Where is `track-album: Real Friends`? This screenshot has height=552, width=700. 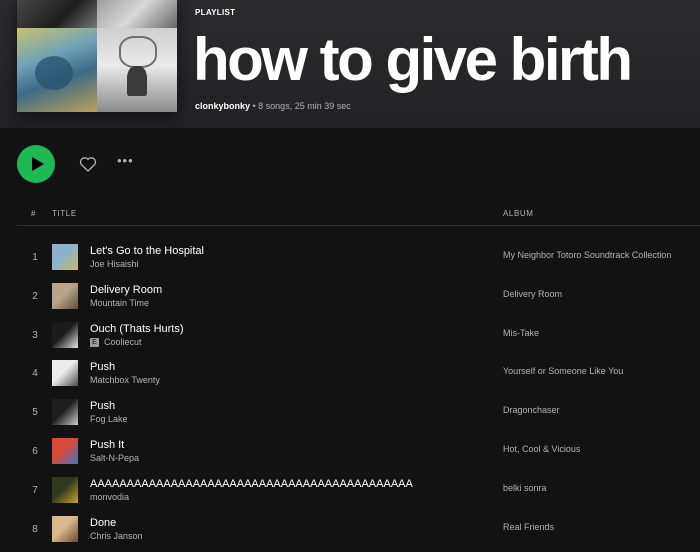
track-album: Real Friends is located at coordinates (528, 527).